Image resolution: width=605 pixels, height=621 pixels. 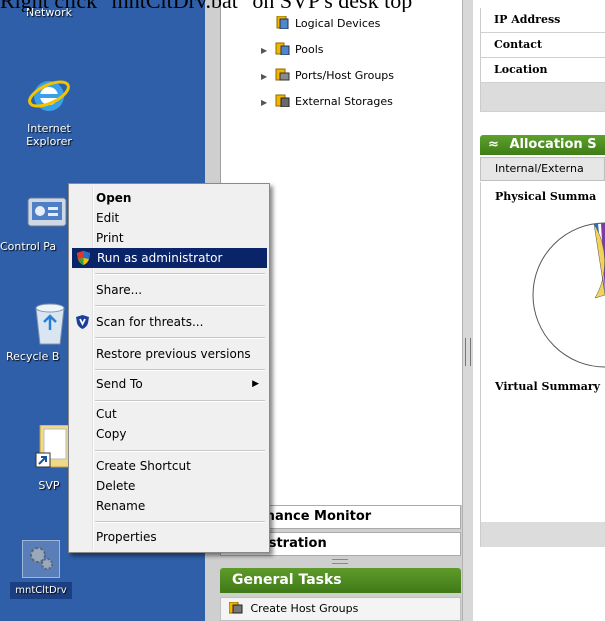 What do you see at coordinates (47, 212) in the screenshot?
I see `control-panel-icon` at bounding box center [47, 212].